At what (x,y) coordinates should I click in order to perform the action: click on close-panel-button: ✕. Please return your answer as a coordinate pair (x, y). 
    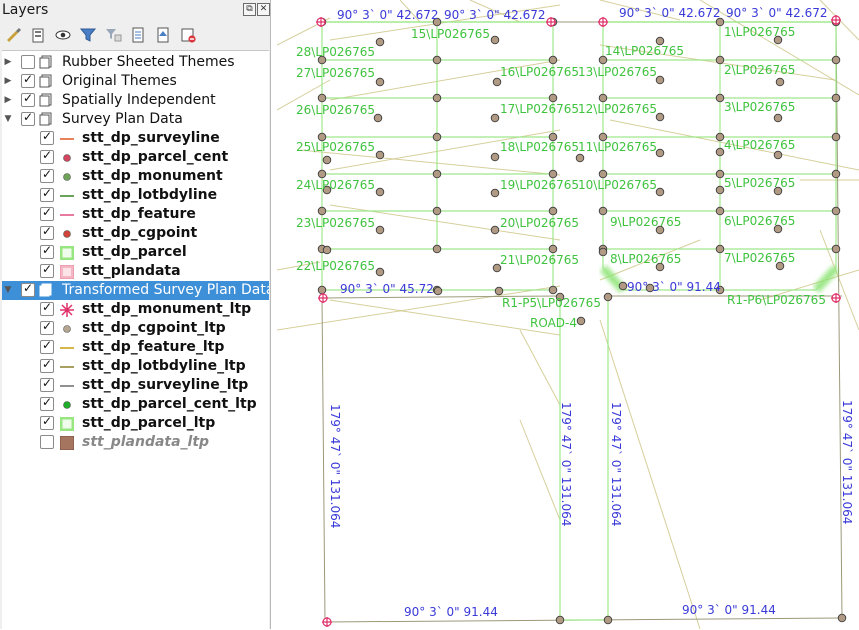
    Looking at the image, I should click on (263, 9).